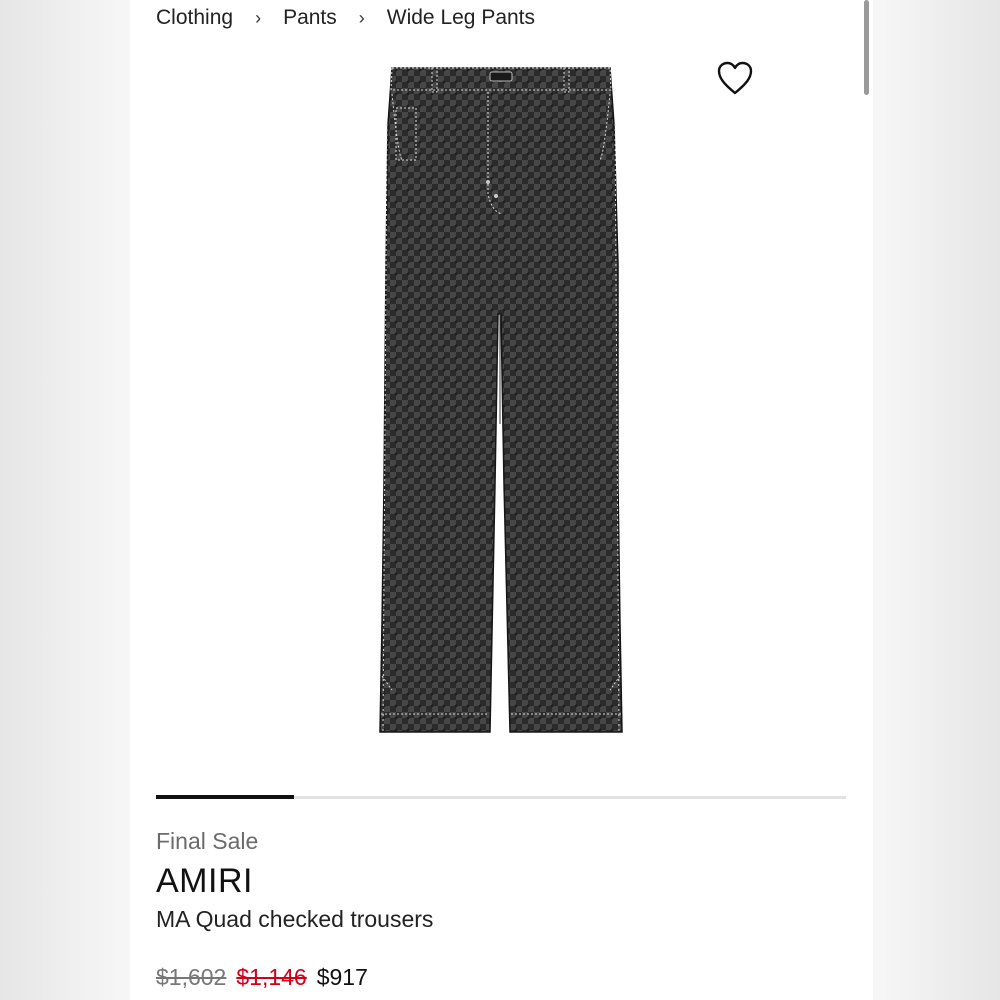  I want to click on final-sale-label: Final Sale, so click(207, 841).